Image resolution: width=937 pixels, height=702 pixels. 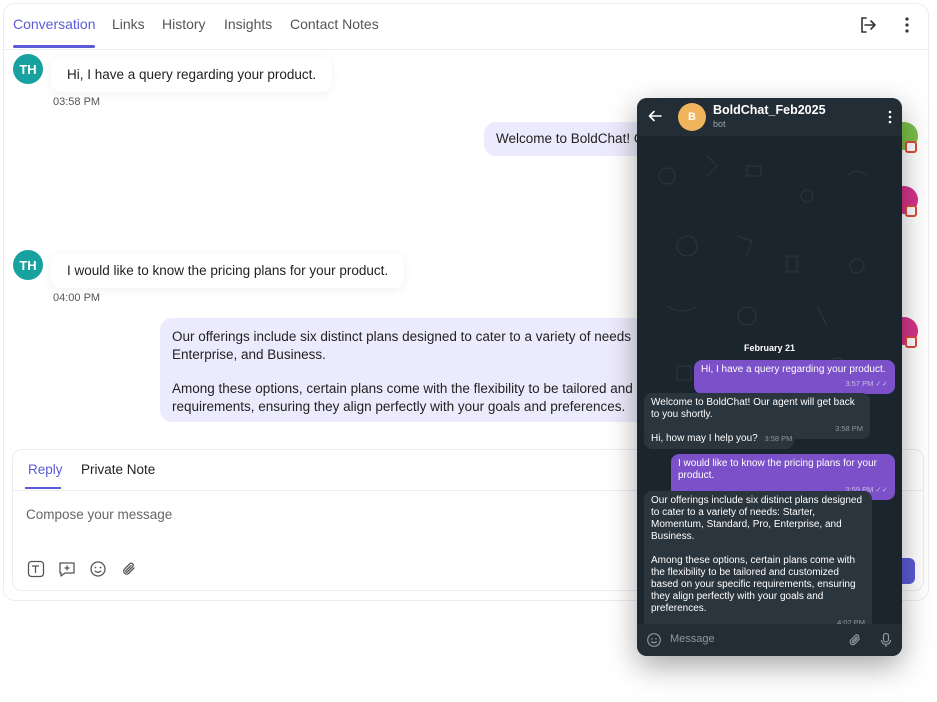 I want to click on date-separator: February 21, so click(x=769, y=348).